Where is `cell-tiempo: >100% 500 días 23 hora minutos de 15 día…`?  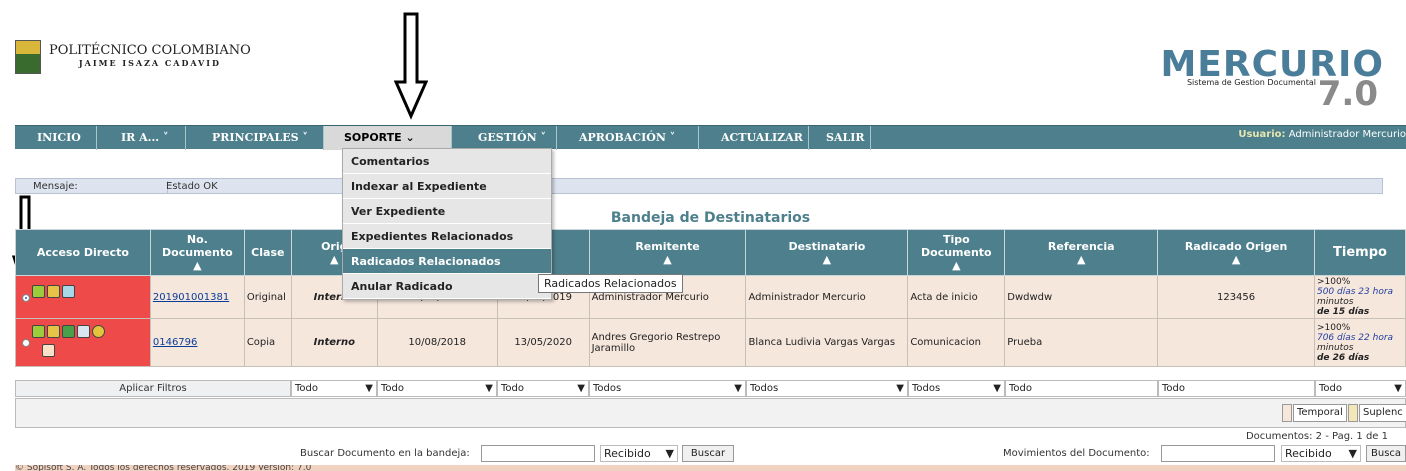
cell-tiempo: >100% 500 días 23 hora minutos de 15 día… is located at coordinates (1359, 297).